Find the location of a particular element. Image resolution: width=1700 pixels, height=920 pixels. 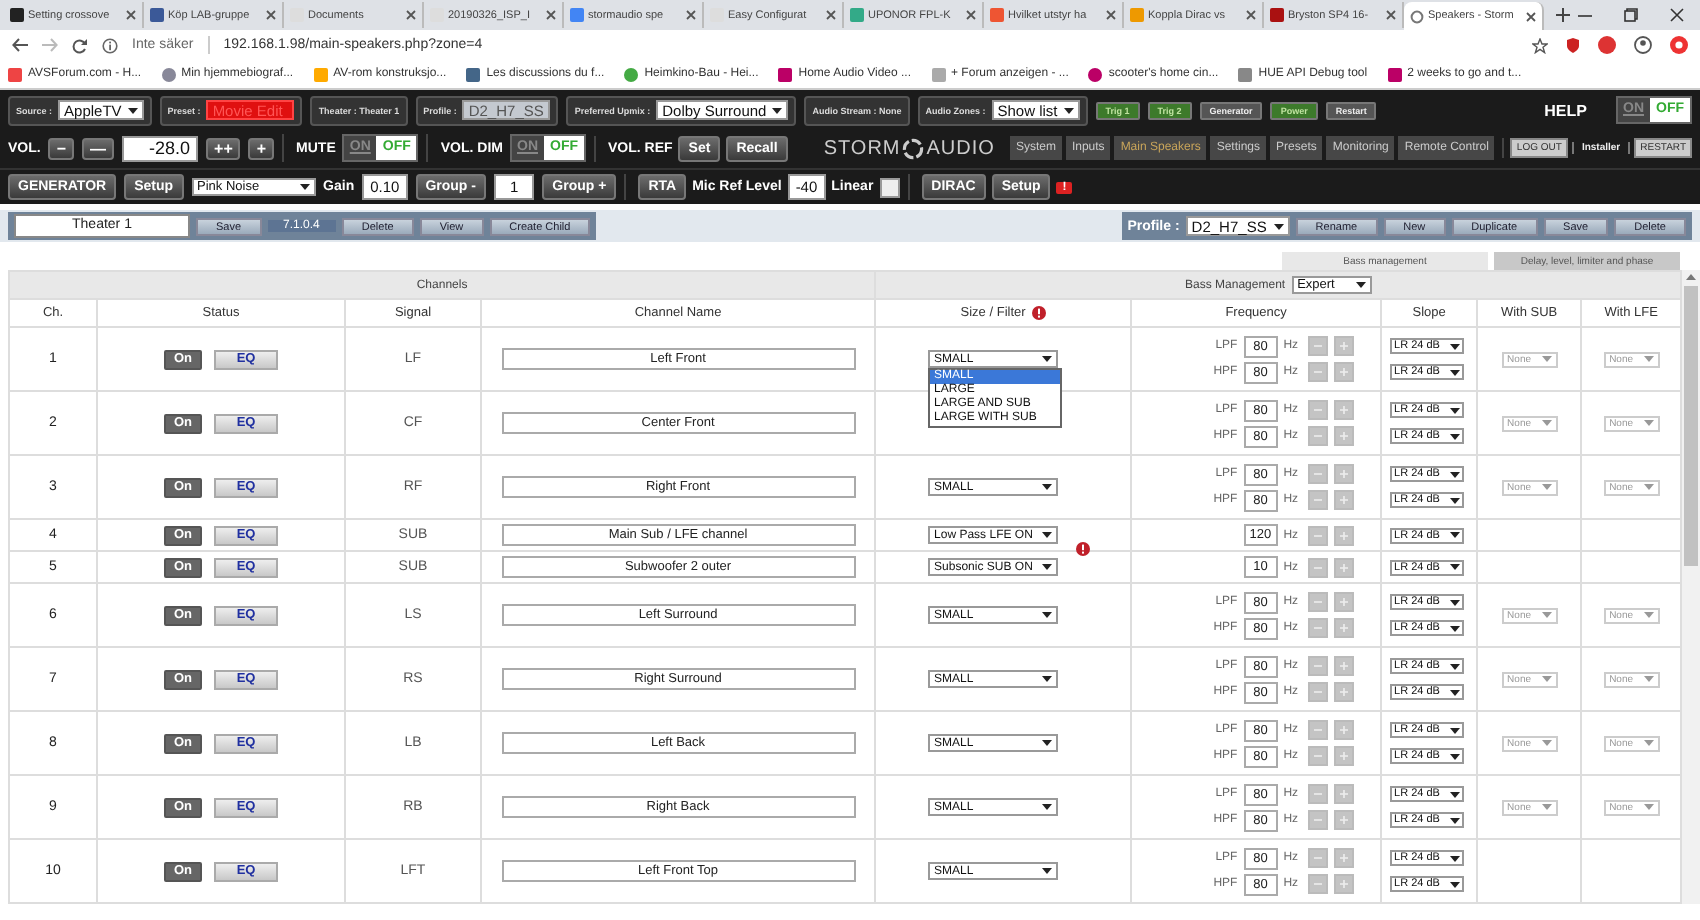

info-icon is located at coordinates (110, 45).